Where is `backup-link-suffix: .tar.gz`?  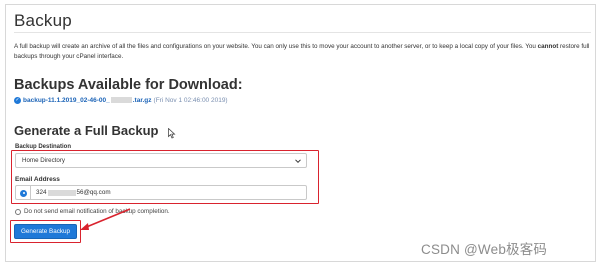 backup-link-suffix: .tar.gz is located at coordinates (142, 100).